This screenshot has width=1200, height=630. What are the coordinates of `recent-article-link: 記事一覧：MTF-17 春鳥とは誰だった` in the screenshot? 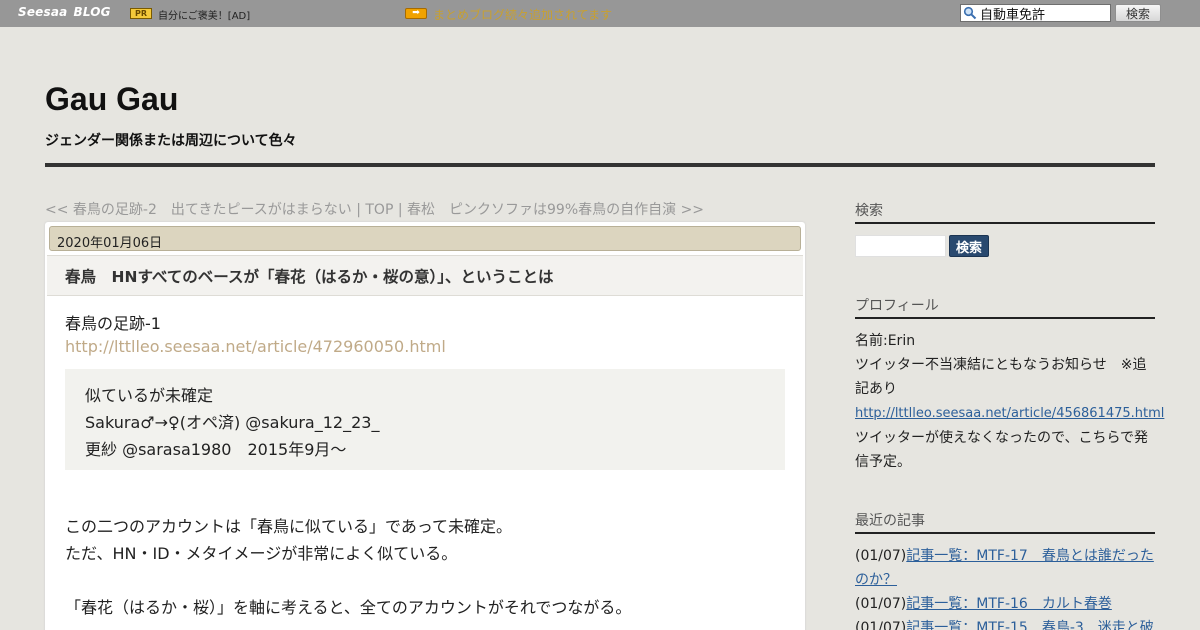 It's located at (1030, 556).